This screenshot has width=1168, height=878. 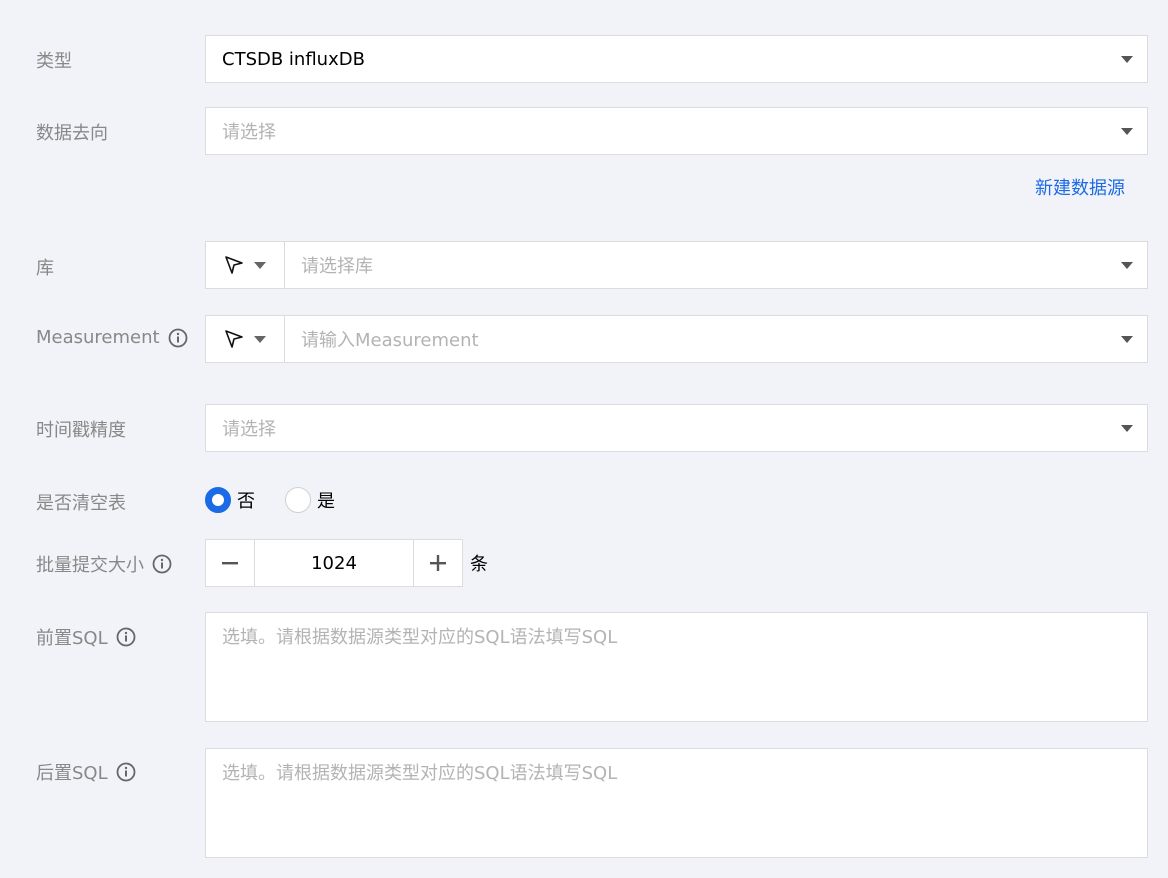 What do you see at coordinates (479, 564) in the screenshot?
I see `batch-size-unit: 条` at bounding box center [479, 564].